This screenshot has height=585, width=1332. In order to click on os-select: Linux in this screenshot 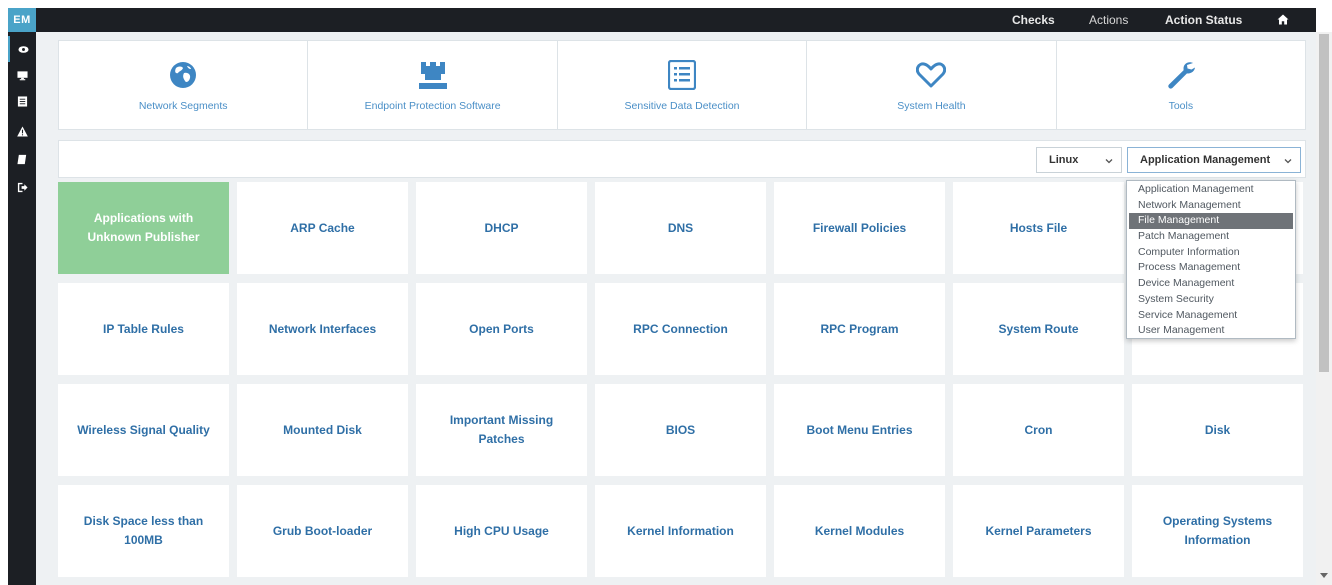, I will do `click(1079, 160)`.